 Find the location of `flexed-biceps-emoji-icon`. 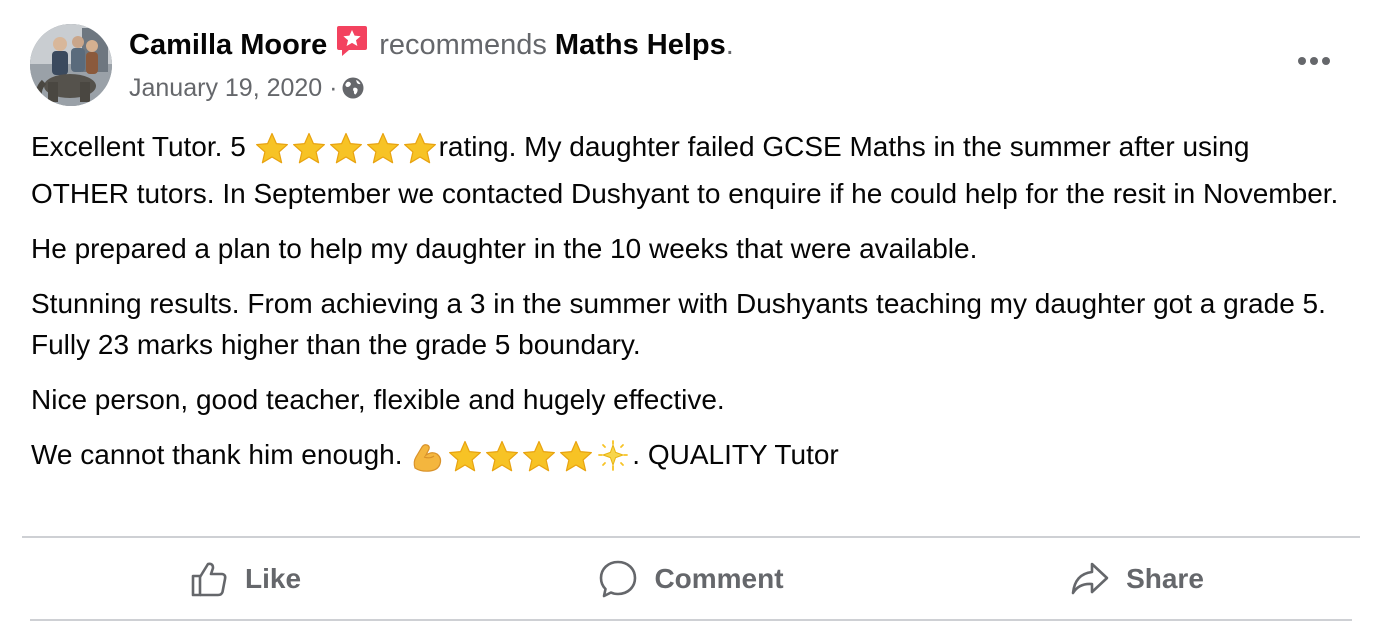

flexed-biceps-emoji-icon is located at coordinates (427, 458).